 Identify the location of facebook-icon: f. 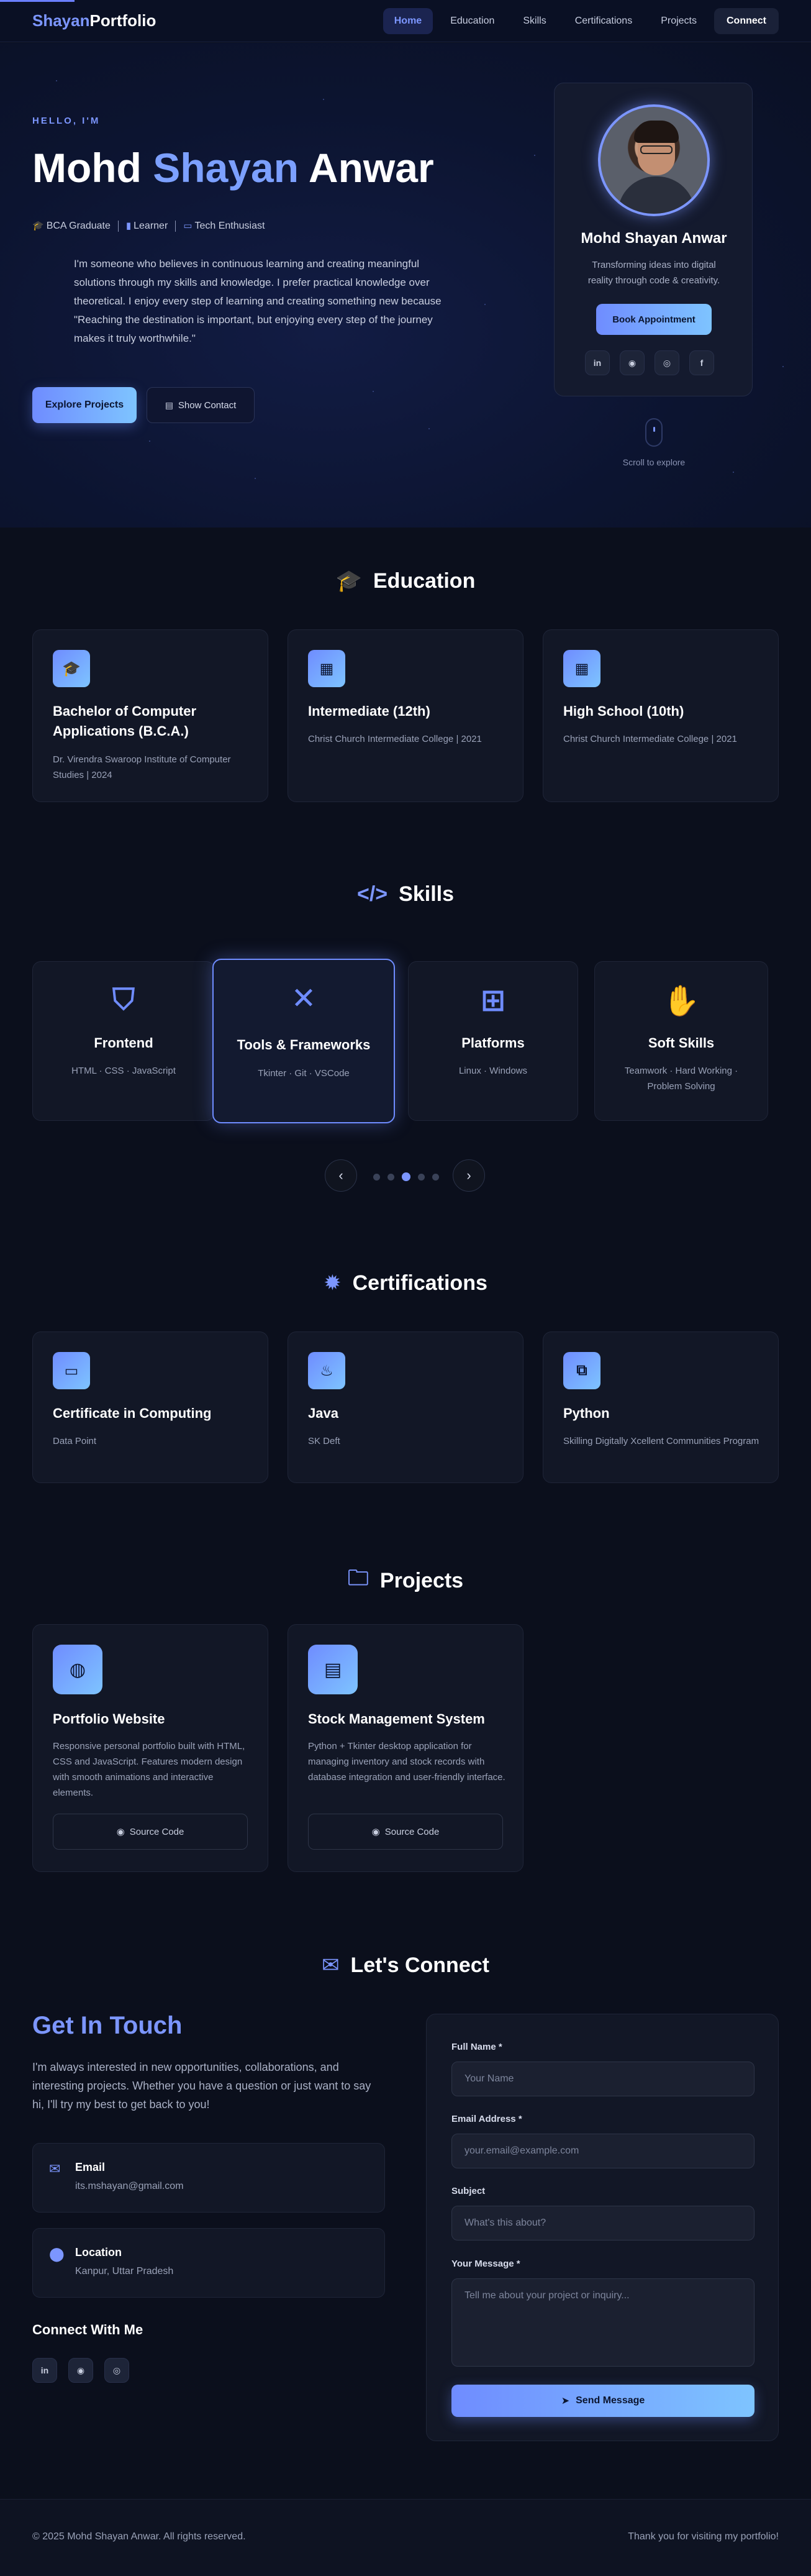
(701, 362).